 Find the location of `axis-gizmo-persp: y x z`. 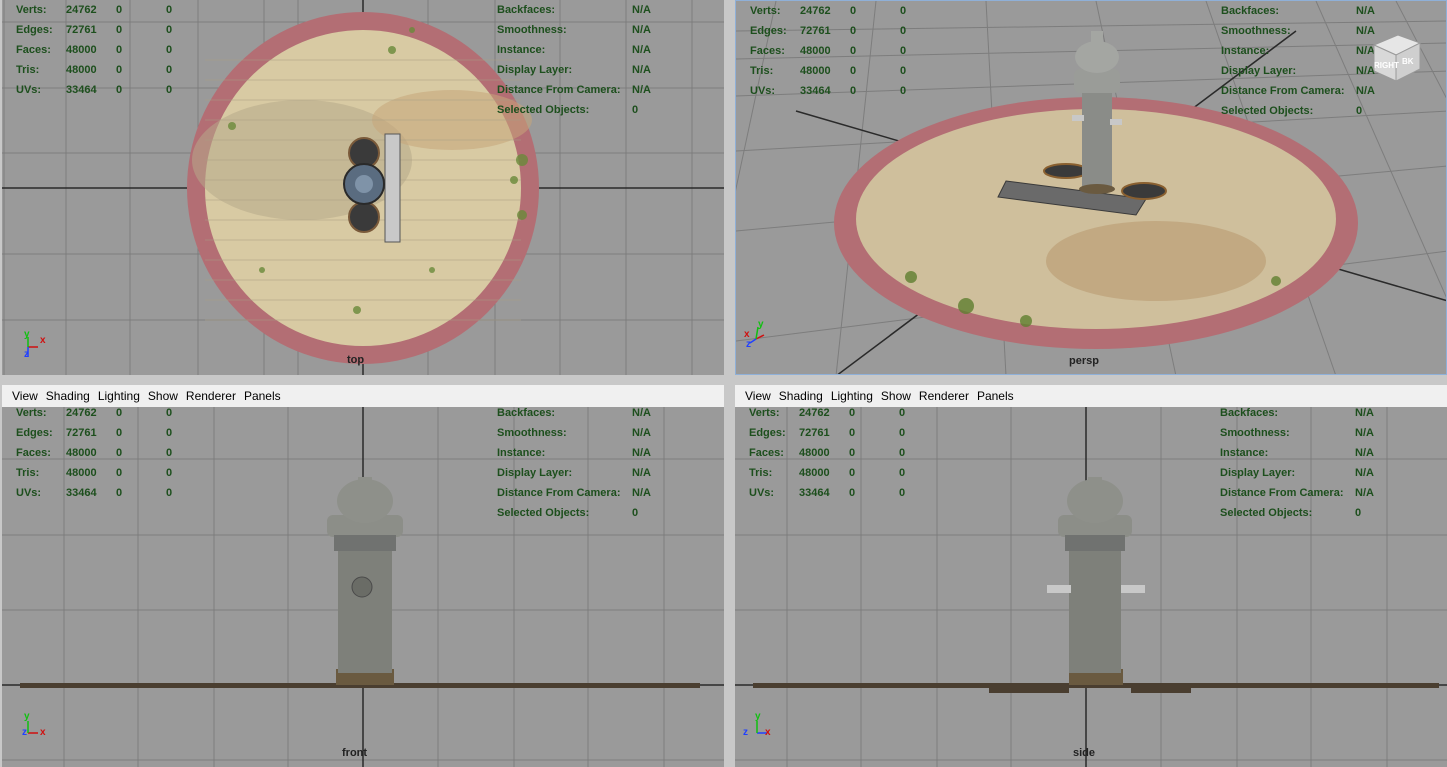

axis-gizmo-persp: y x z is located at coordinates (754, 334).